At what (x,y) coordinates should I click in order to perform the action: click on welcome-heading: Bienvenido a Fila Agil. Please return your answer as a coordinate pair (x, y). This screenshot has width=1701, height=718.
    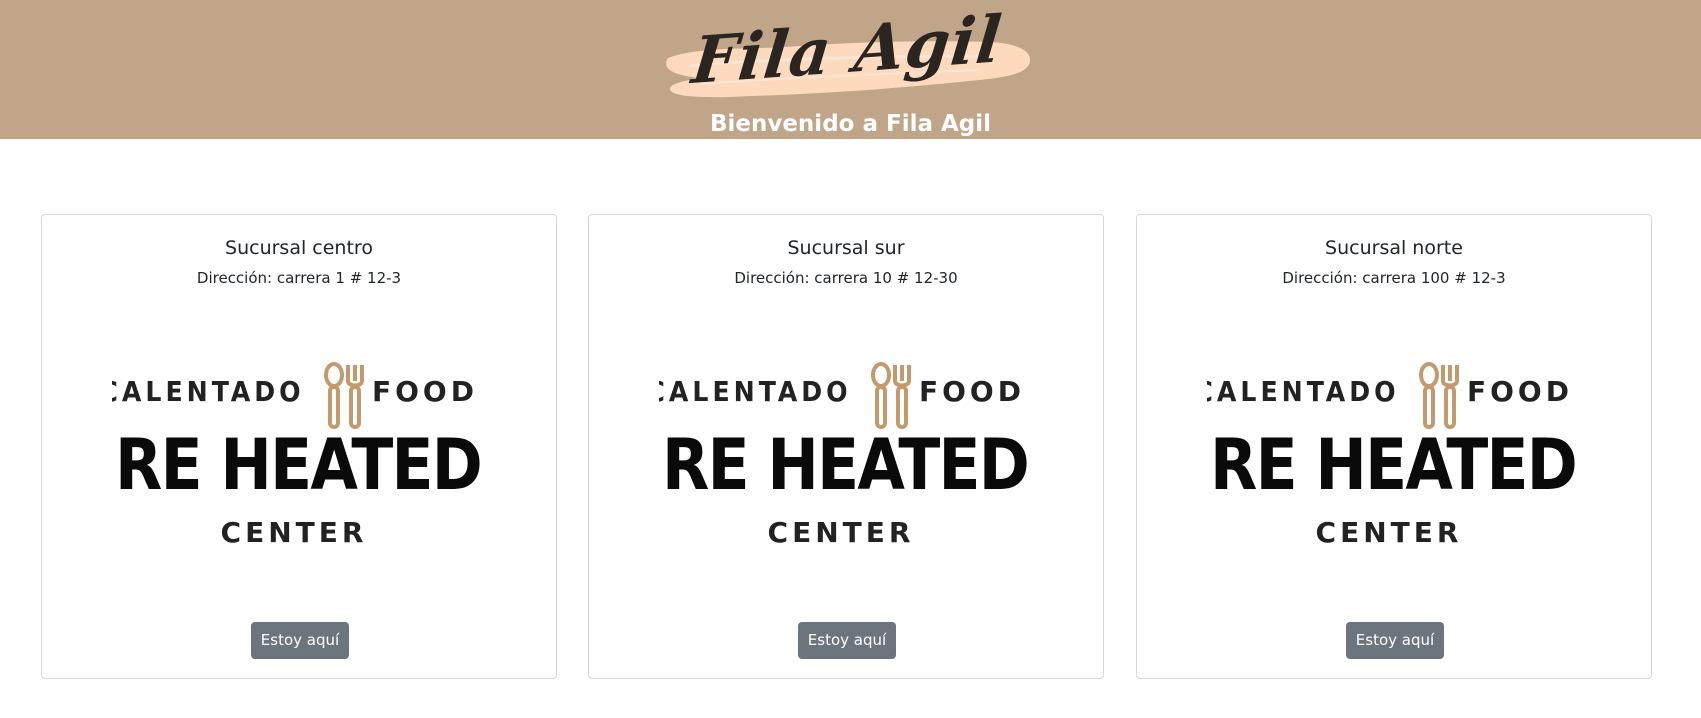
    Looking at the image, I should click on (850, 124).